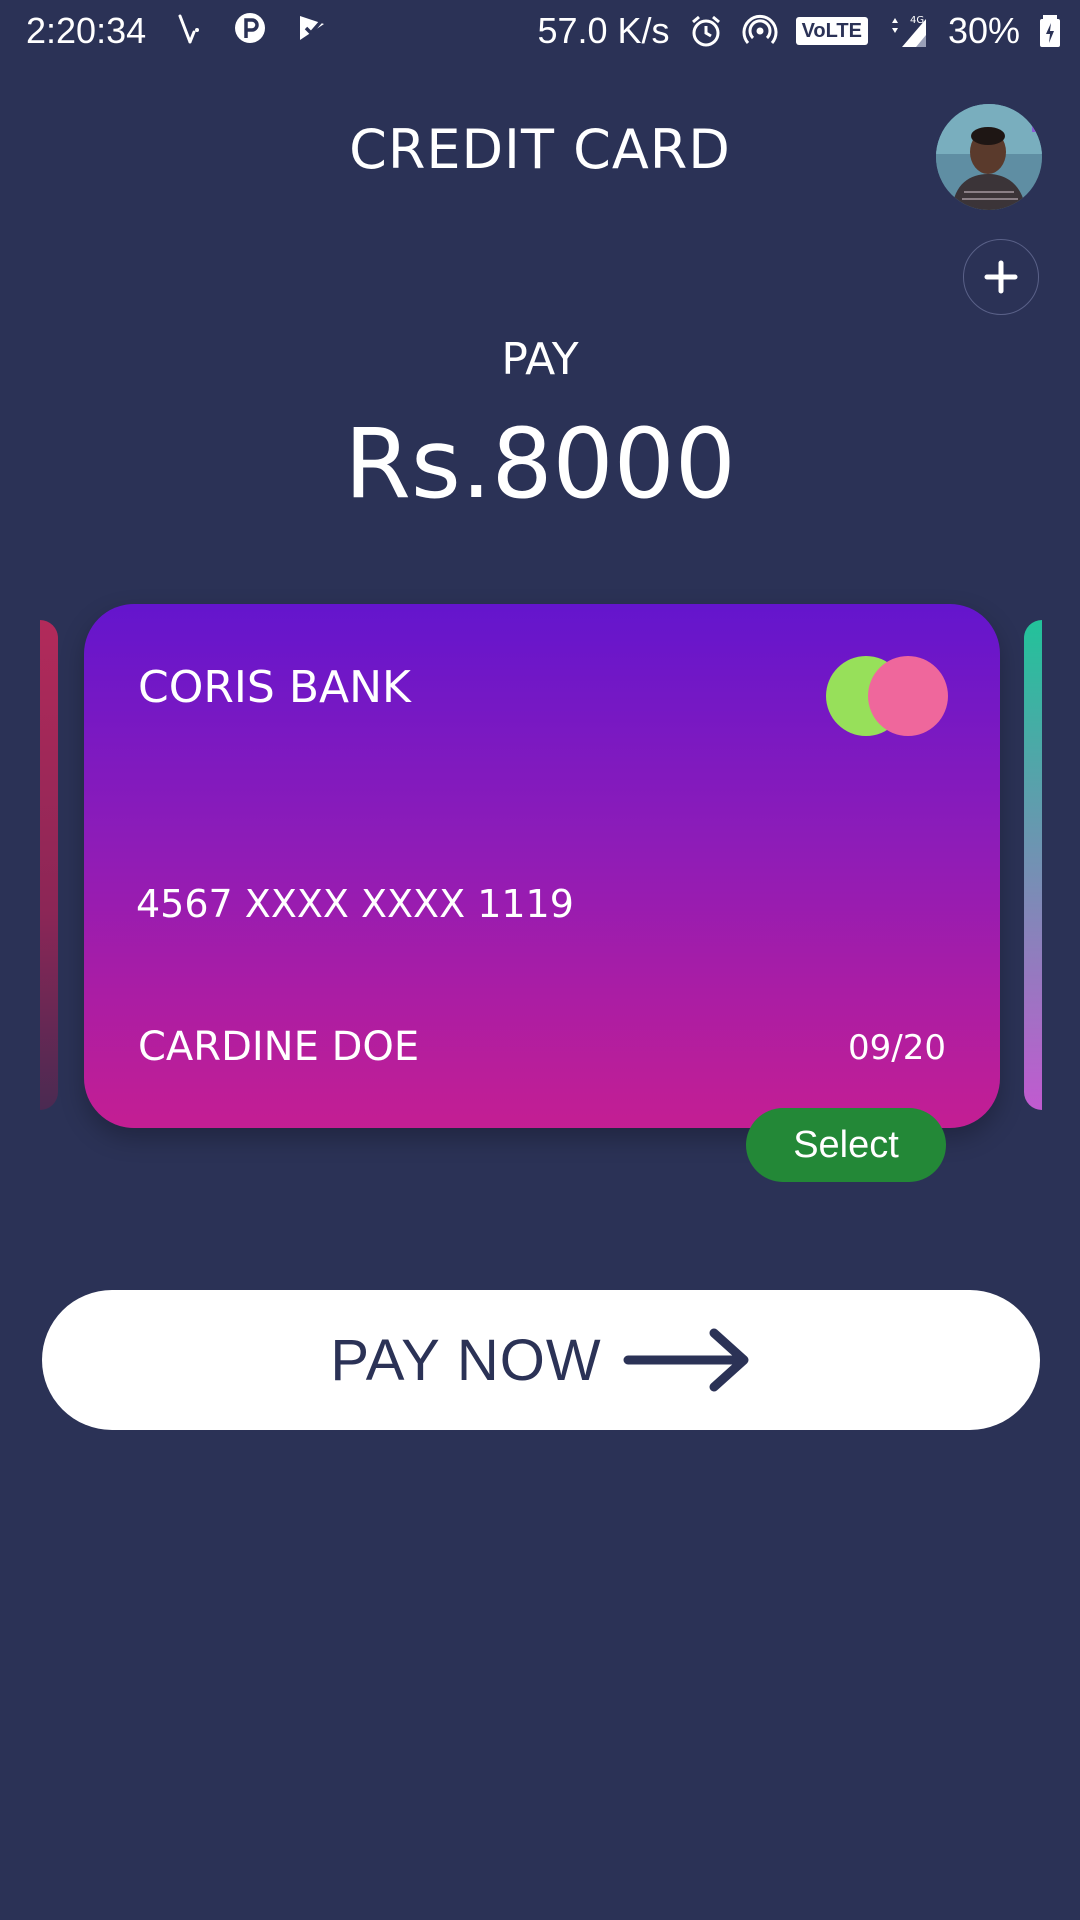 This screenshot has width=1080, height=1920. Describe the element at coordinates (983, 30) in the screenshot. I see `battery-percent: 30%` at that location.